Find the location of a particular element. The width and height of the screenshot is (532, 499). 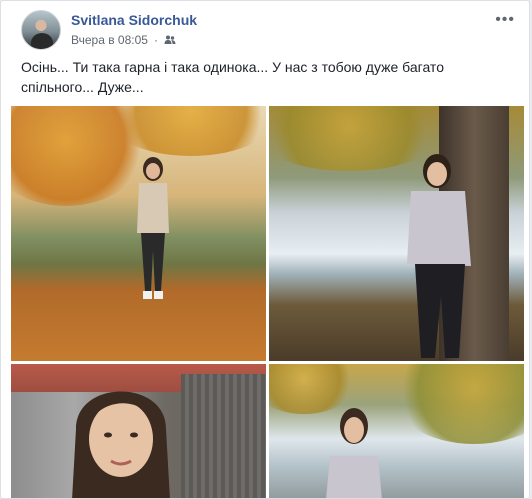

post-timestamp-link: Вчера в 08:05 is located at coordinates (109, 40).